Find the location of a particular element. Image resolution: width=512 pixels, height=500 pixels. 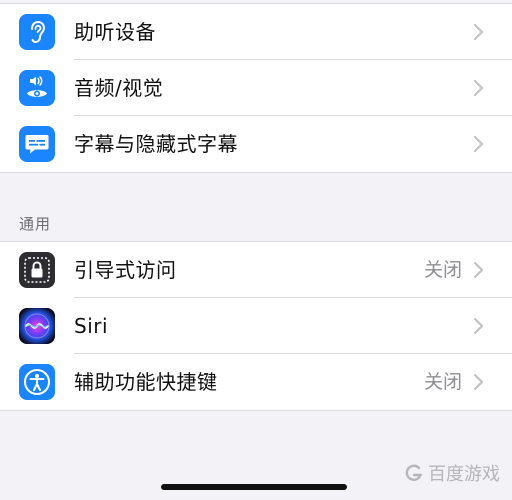

audio-visual-icon is located at coordinates (37, 88).